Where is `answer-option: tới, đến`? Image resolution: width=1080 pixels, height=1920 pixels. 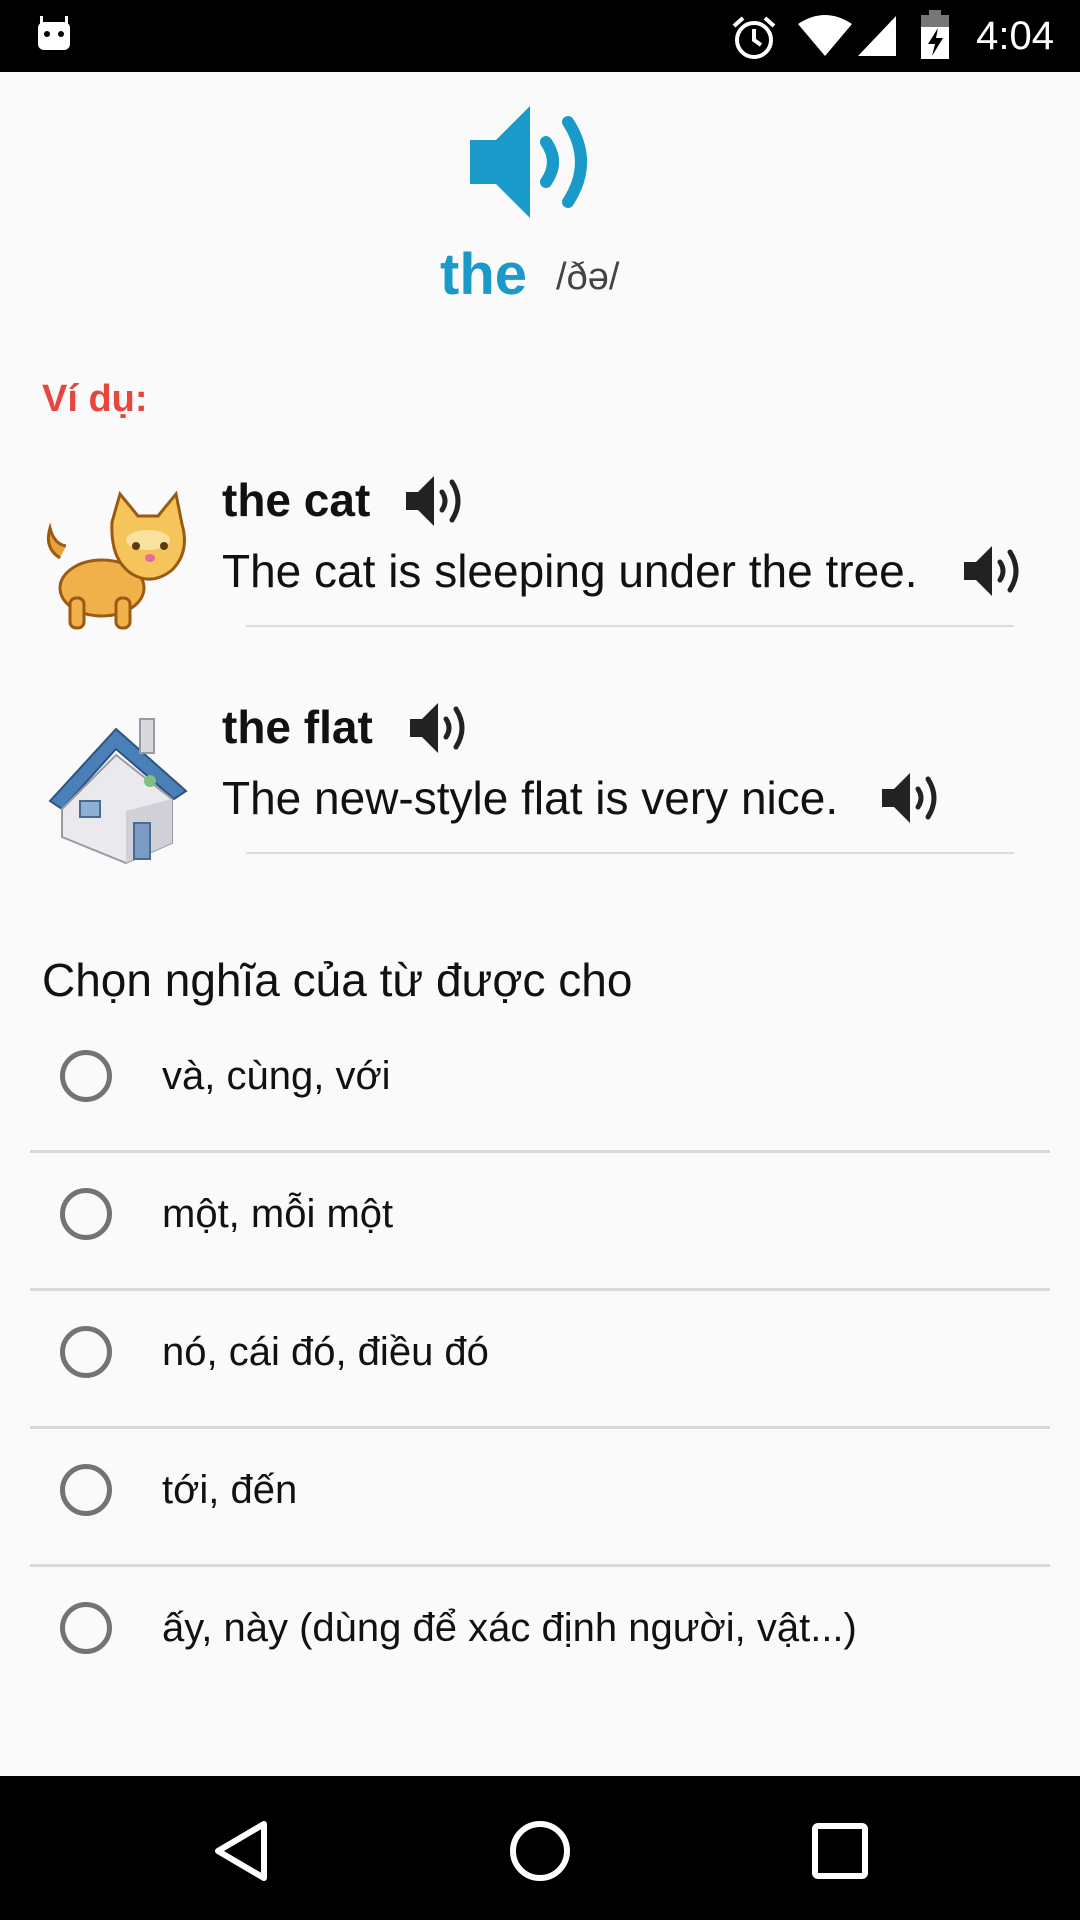 answer-option: tới, đến is located at coordinates (540, 1533).